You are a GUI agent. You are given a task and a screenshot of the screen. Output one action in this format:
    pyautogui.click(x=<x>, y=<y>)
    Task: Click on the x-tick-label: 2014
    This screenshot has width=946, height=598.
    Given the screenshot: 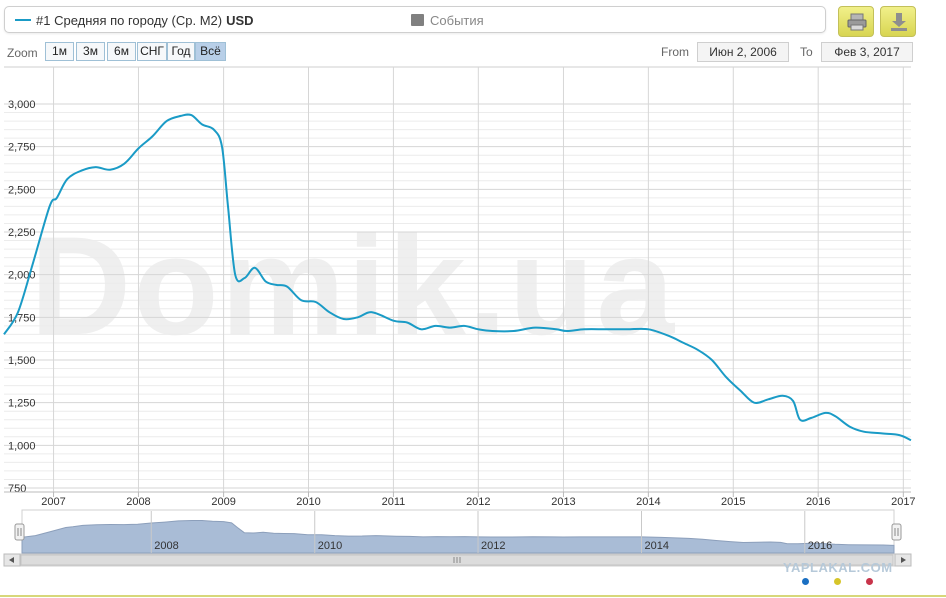 What is the action you would take?
    pyautogui.click(x=648, y=502)
    